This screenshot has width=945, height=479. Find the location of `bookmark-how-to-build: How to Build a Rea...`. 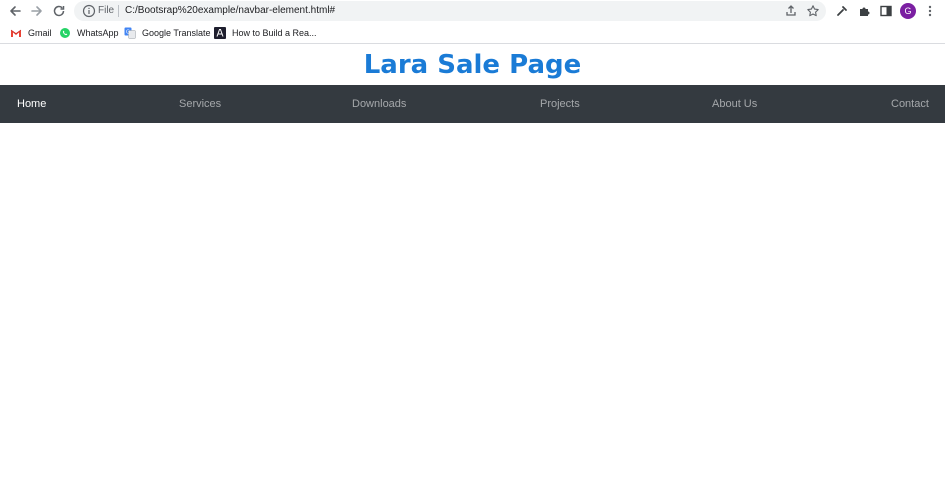

bookmark-how-to-build: How to Build a Rea... is located at coordinates (265, 33).